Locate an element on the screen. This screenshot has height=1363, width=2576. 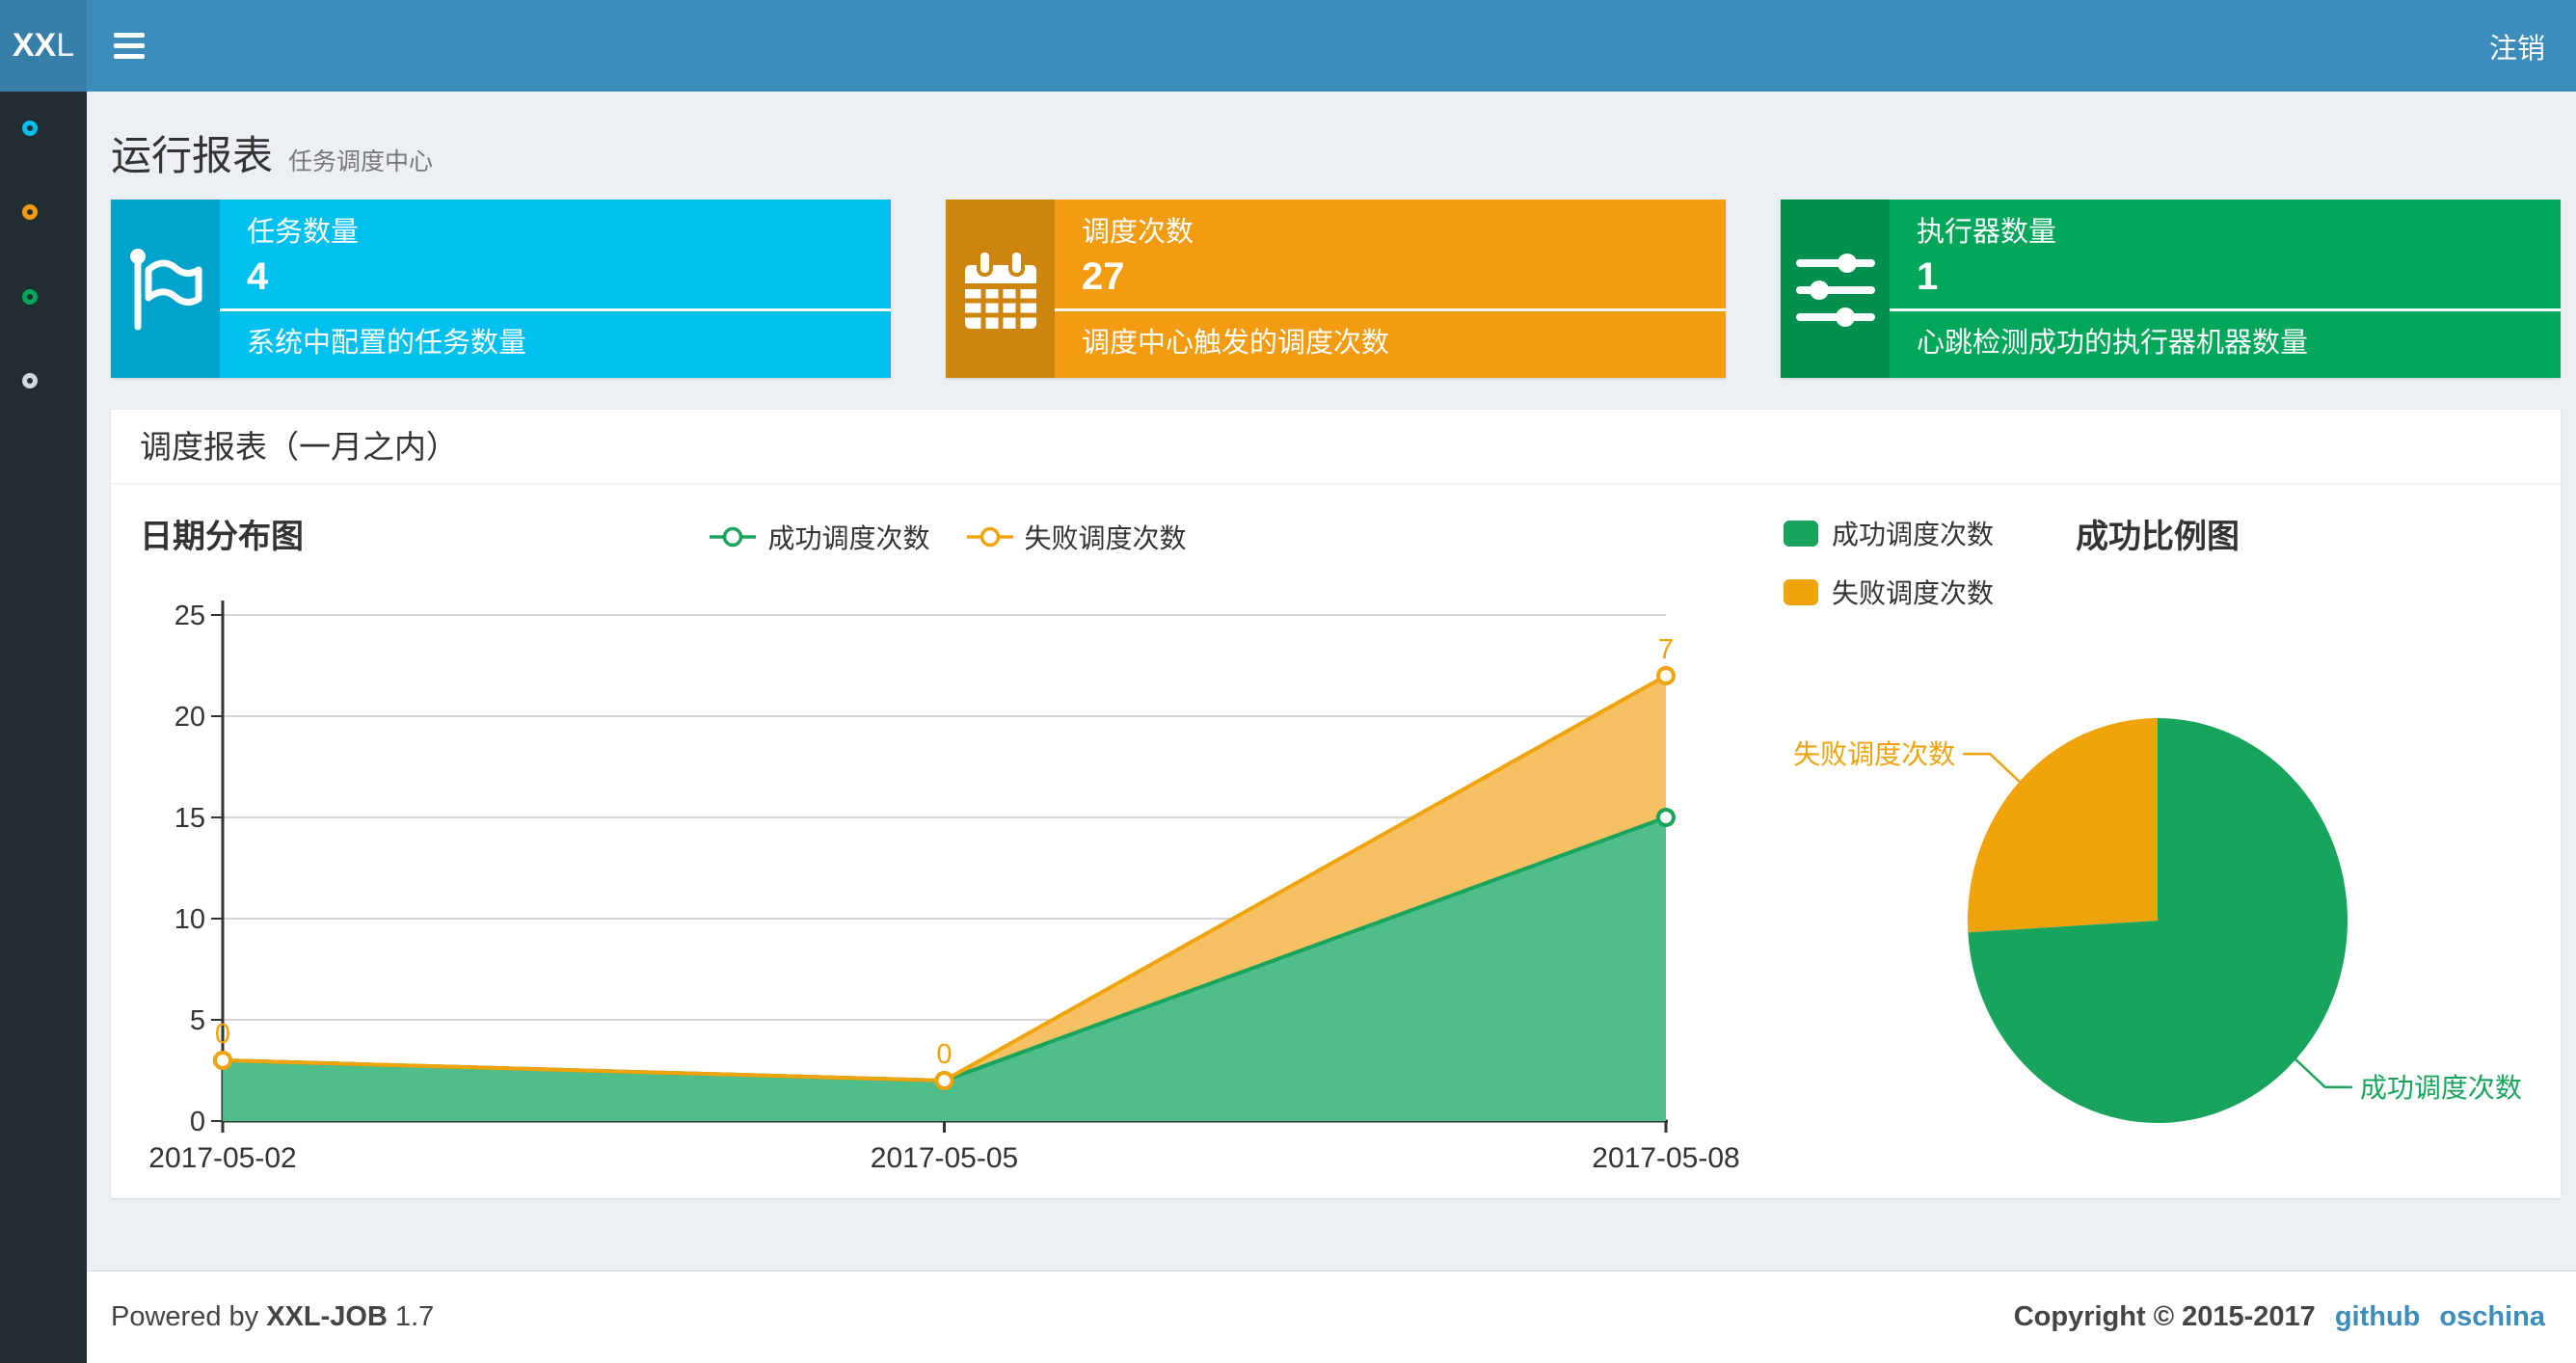
stat-title: 任务数量 is located at coordinates (303, 232).